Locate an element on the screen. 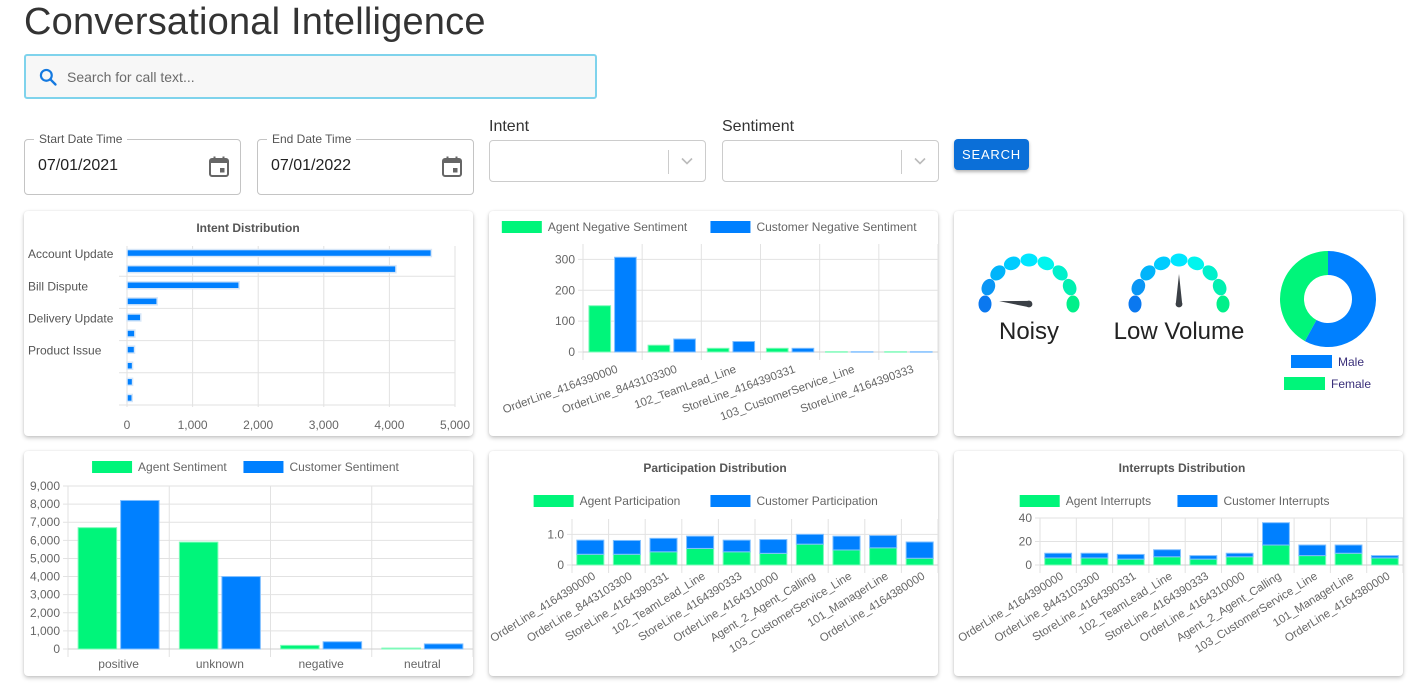  y-tick-label: 5,000 is located at coordinates (45, 558).